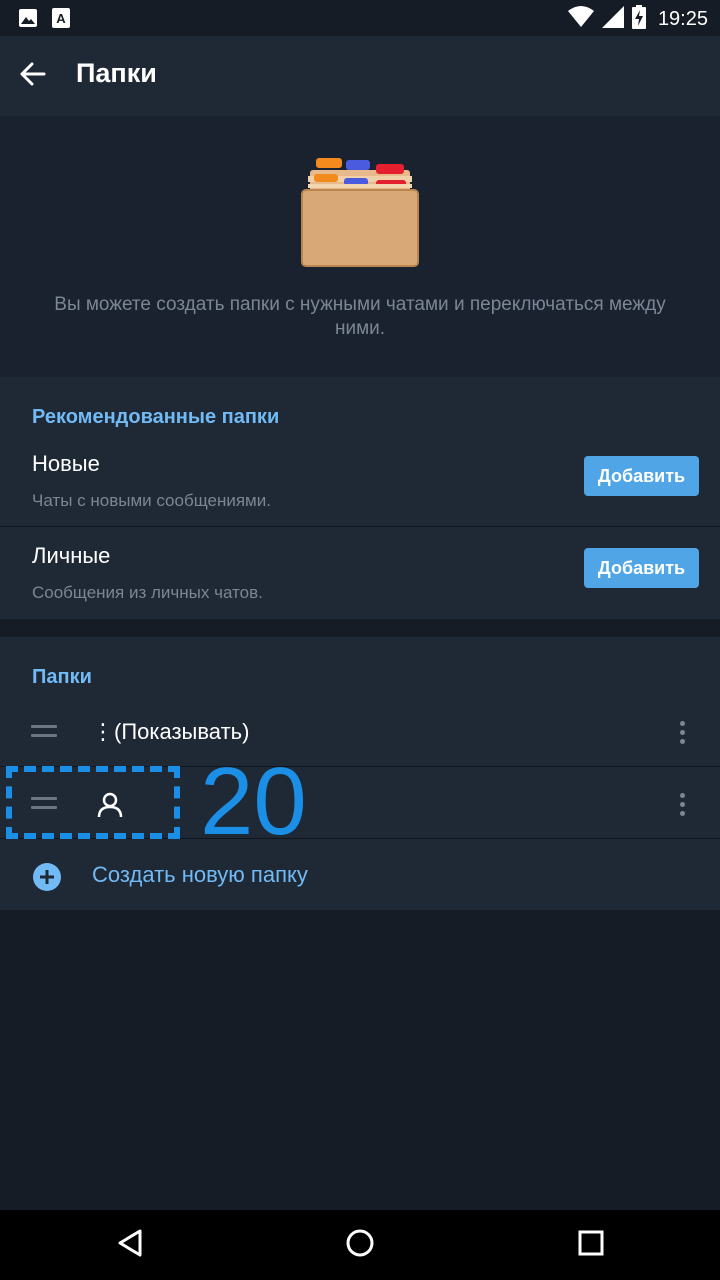 This screenshot has height=1280, width=720. Describe the element at coordinates (360, 731) in the screenshot. I see `folder-row: ⋮(Показывать)` at that location.